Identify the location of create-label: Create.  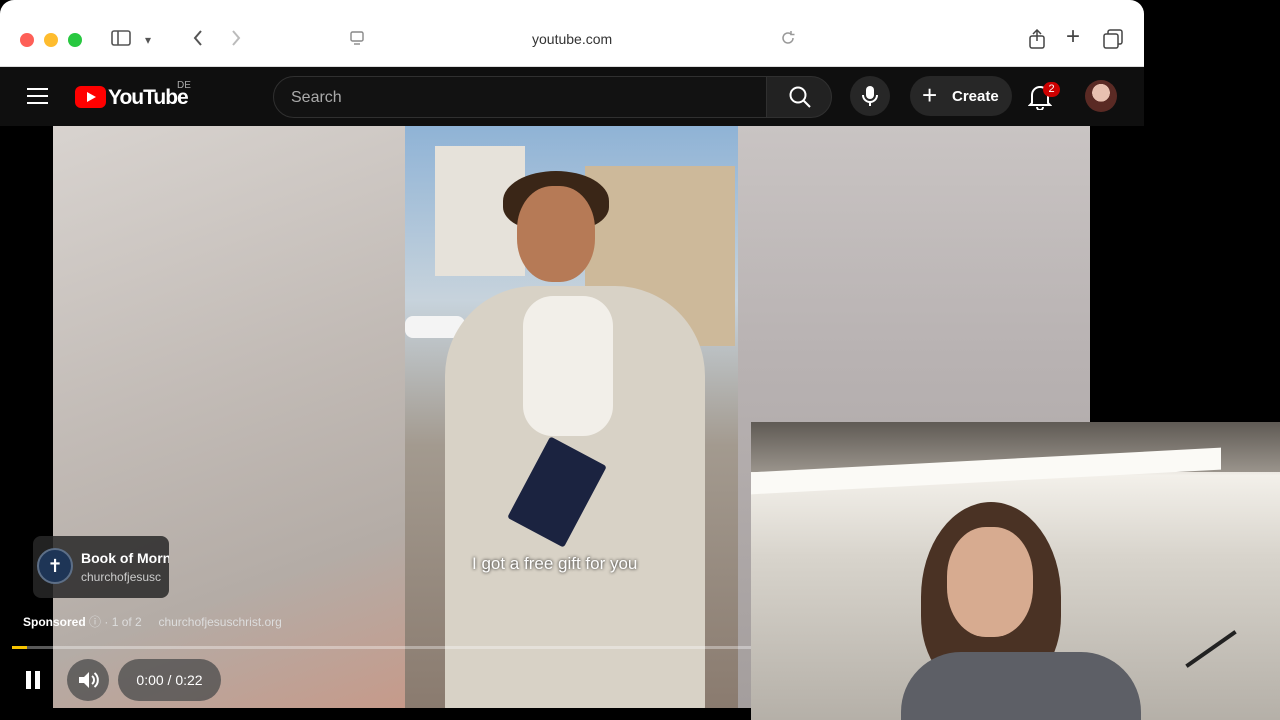
(975, 96).